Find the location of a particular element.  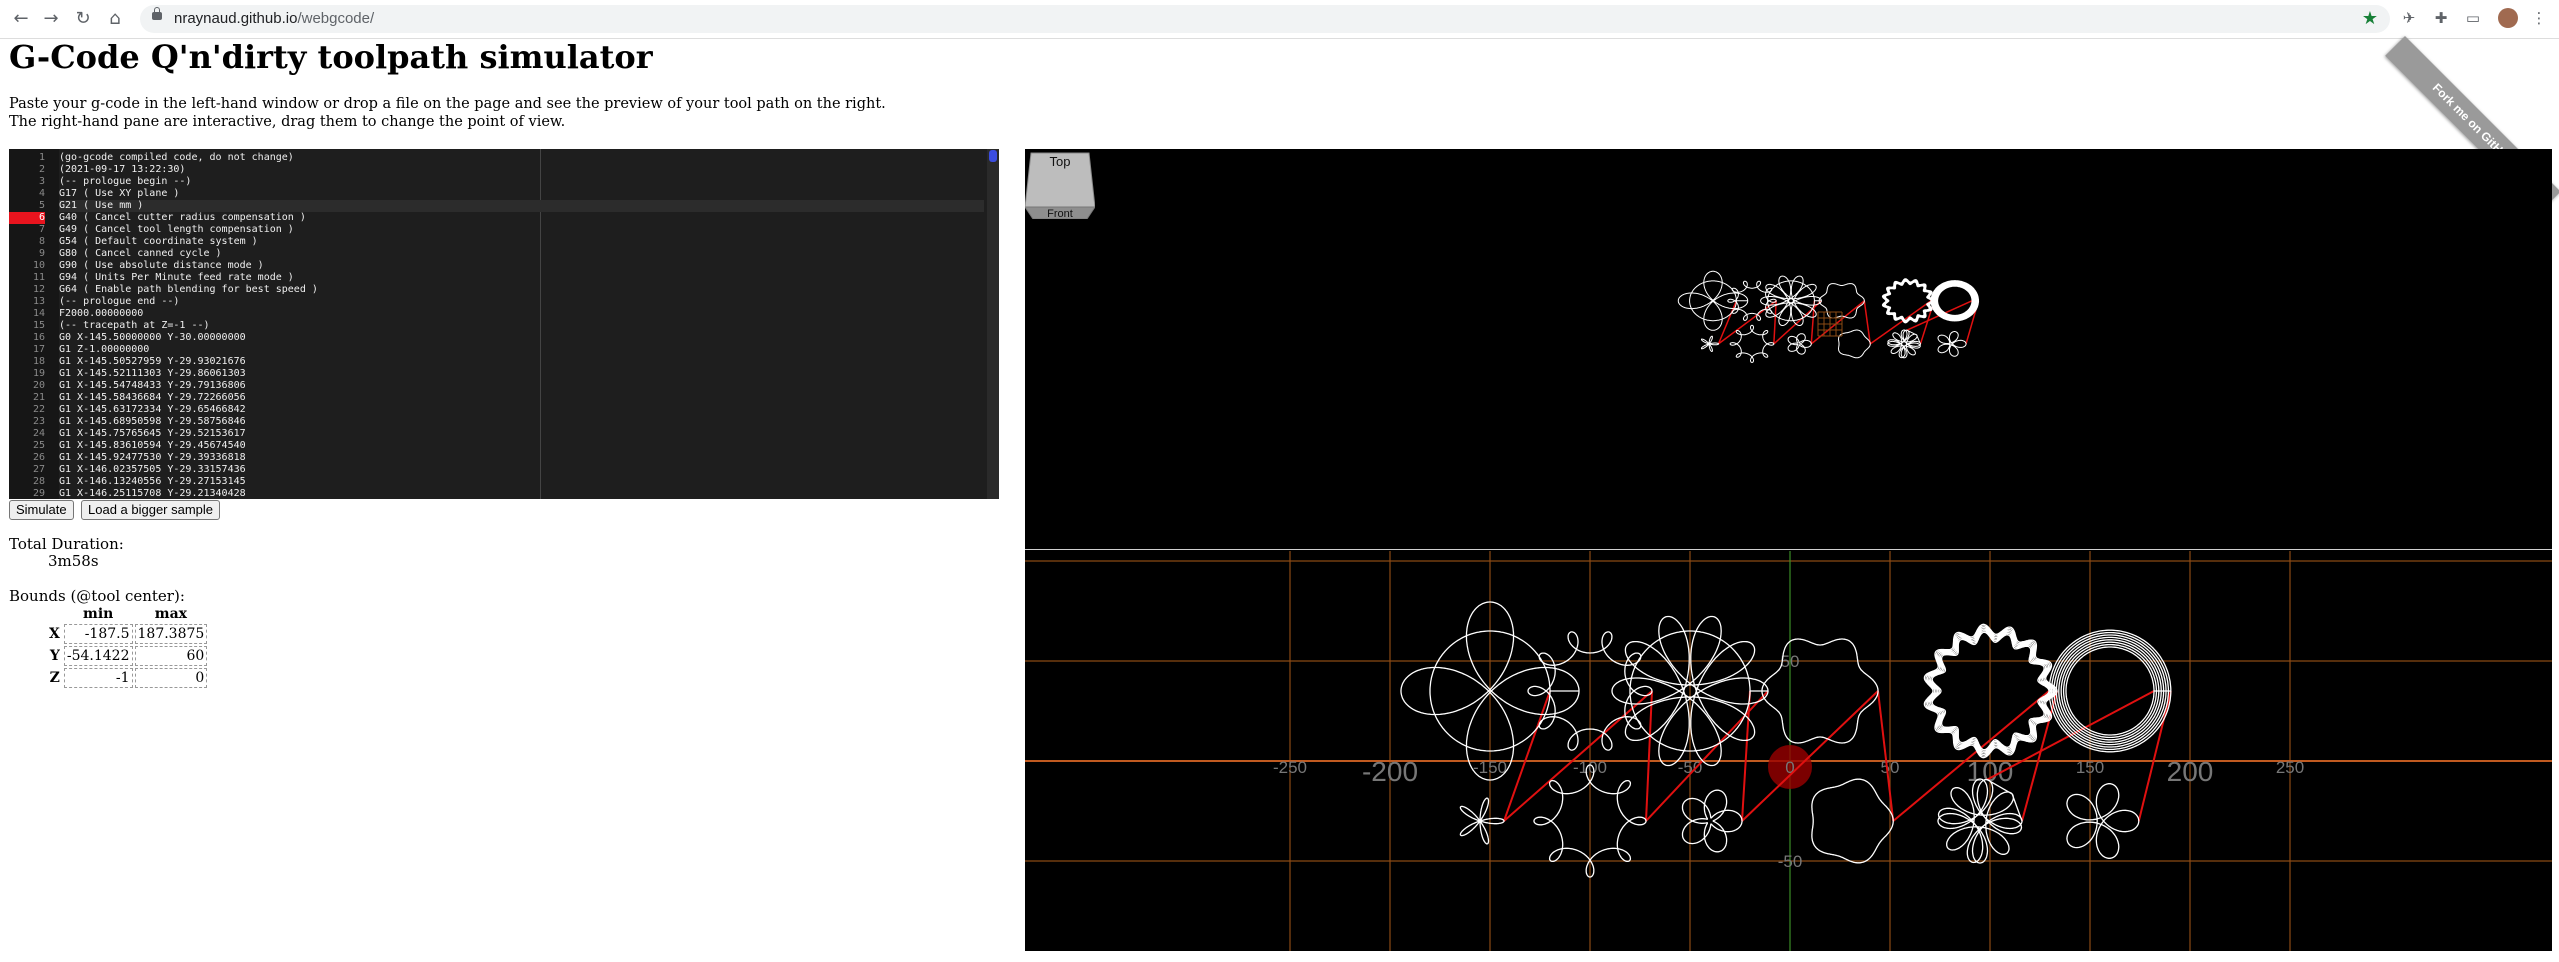

code-text: G49 ( Cancel tool length compensation ) is located at coordinates (176, 230).